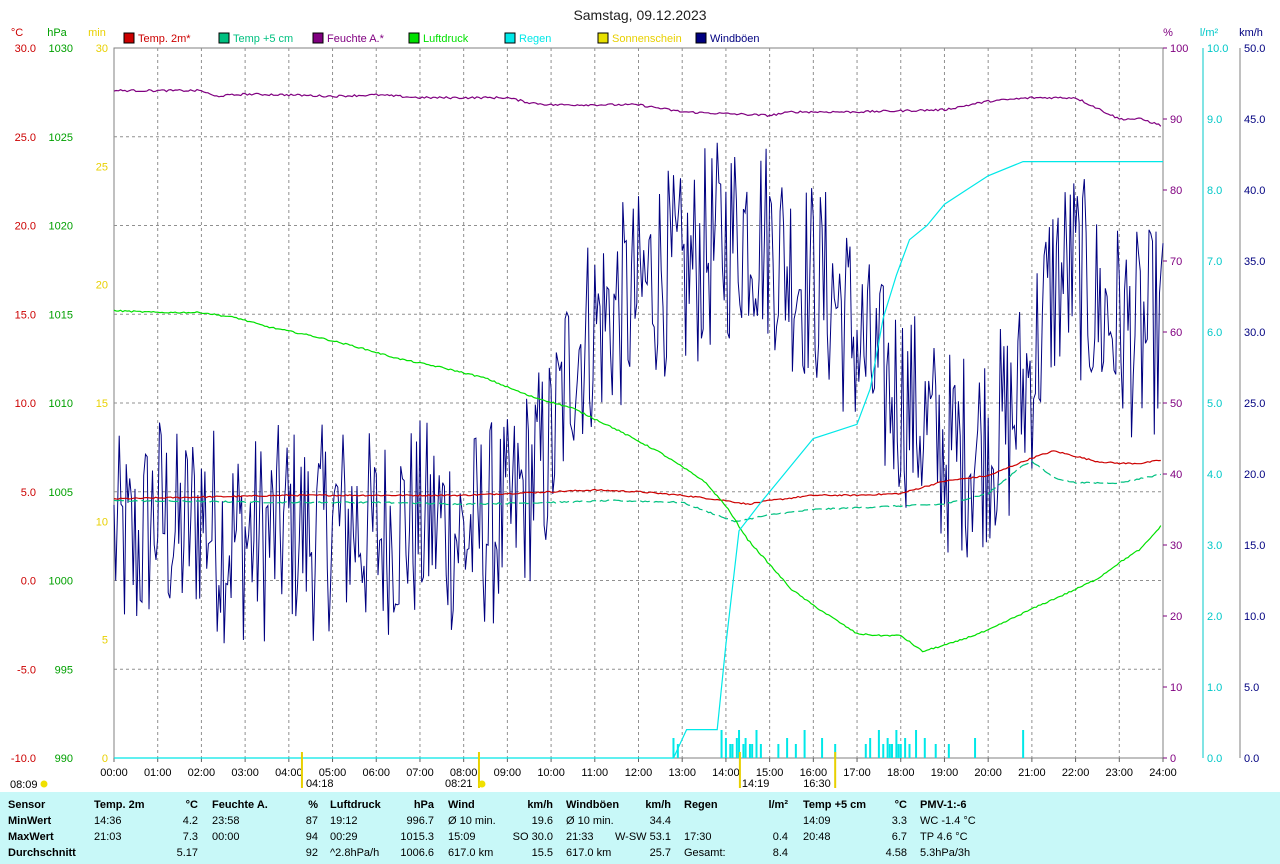  Describe the element at coordinates (988, 773) in the screenshot. I see `tick-label-x: 20:00` at that location.